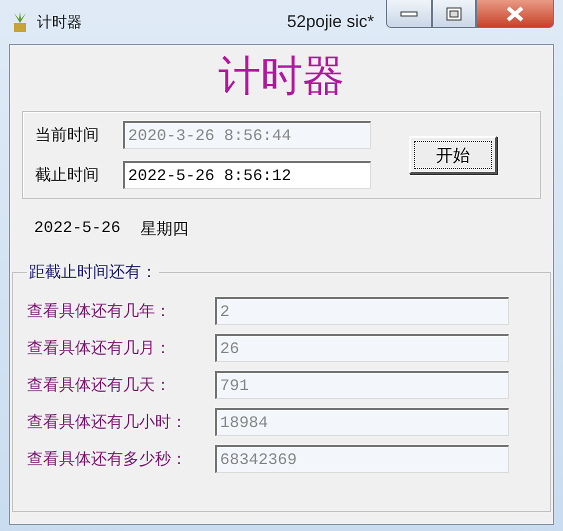 The image size is (563, 531). I want to click on weekday-text: 星期四, so click(164, 230).